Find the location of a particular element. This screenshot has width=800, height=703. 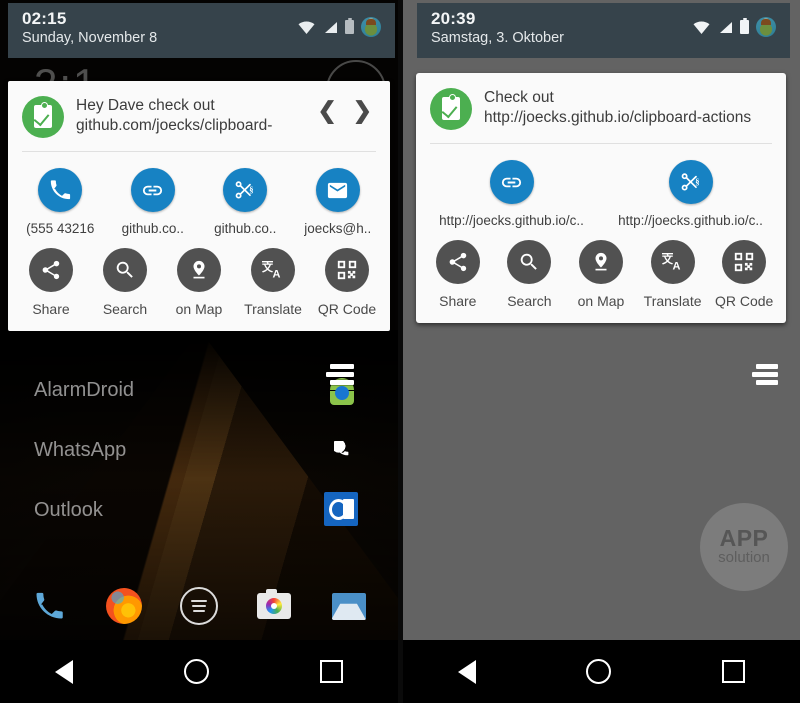

outlook-icon is located at coordinates (342, 510).